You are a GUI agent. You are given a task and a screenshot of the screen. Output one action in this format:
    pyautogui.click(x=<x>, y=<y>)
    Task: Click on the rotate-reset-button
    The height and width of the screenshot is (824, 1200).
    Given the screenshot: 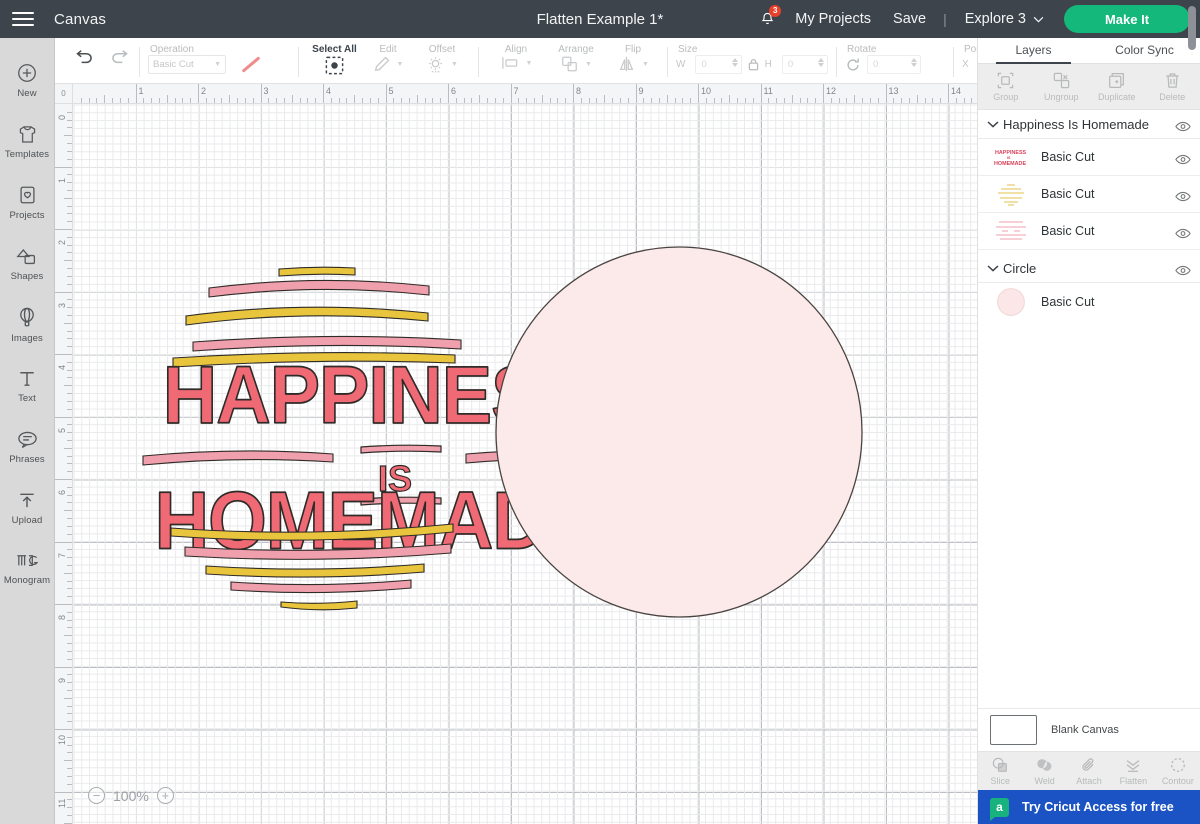 What is the action you would take?
    pyautogui.click(x=853, y=65)
    